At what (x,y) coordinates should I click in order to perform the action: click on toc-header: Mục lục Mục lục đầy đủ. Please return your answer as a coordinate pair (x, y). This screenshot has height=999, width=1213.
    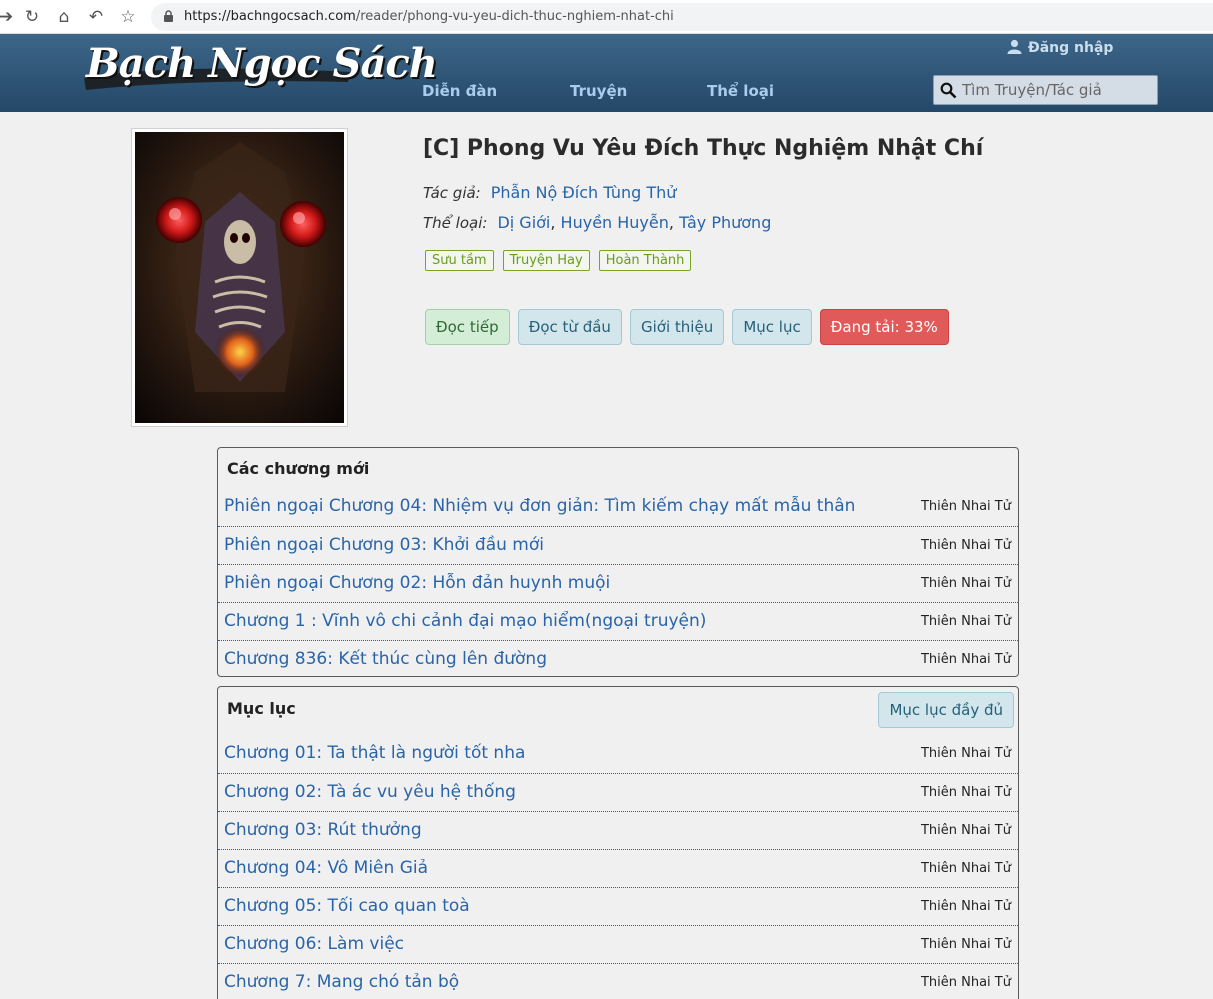
    Looking at the image, I should click on (618, 711).